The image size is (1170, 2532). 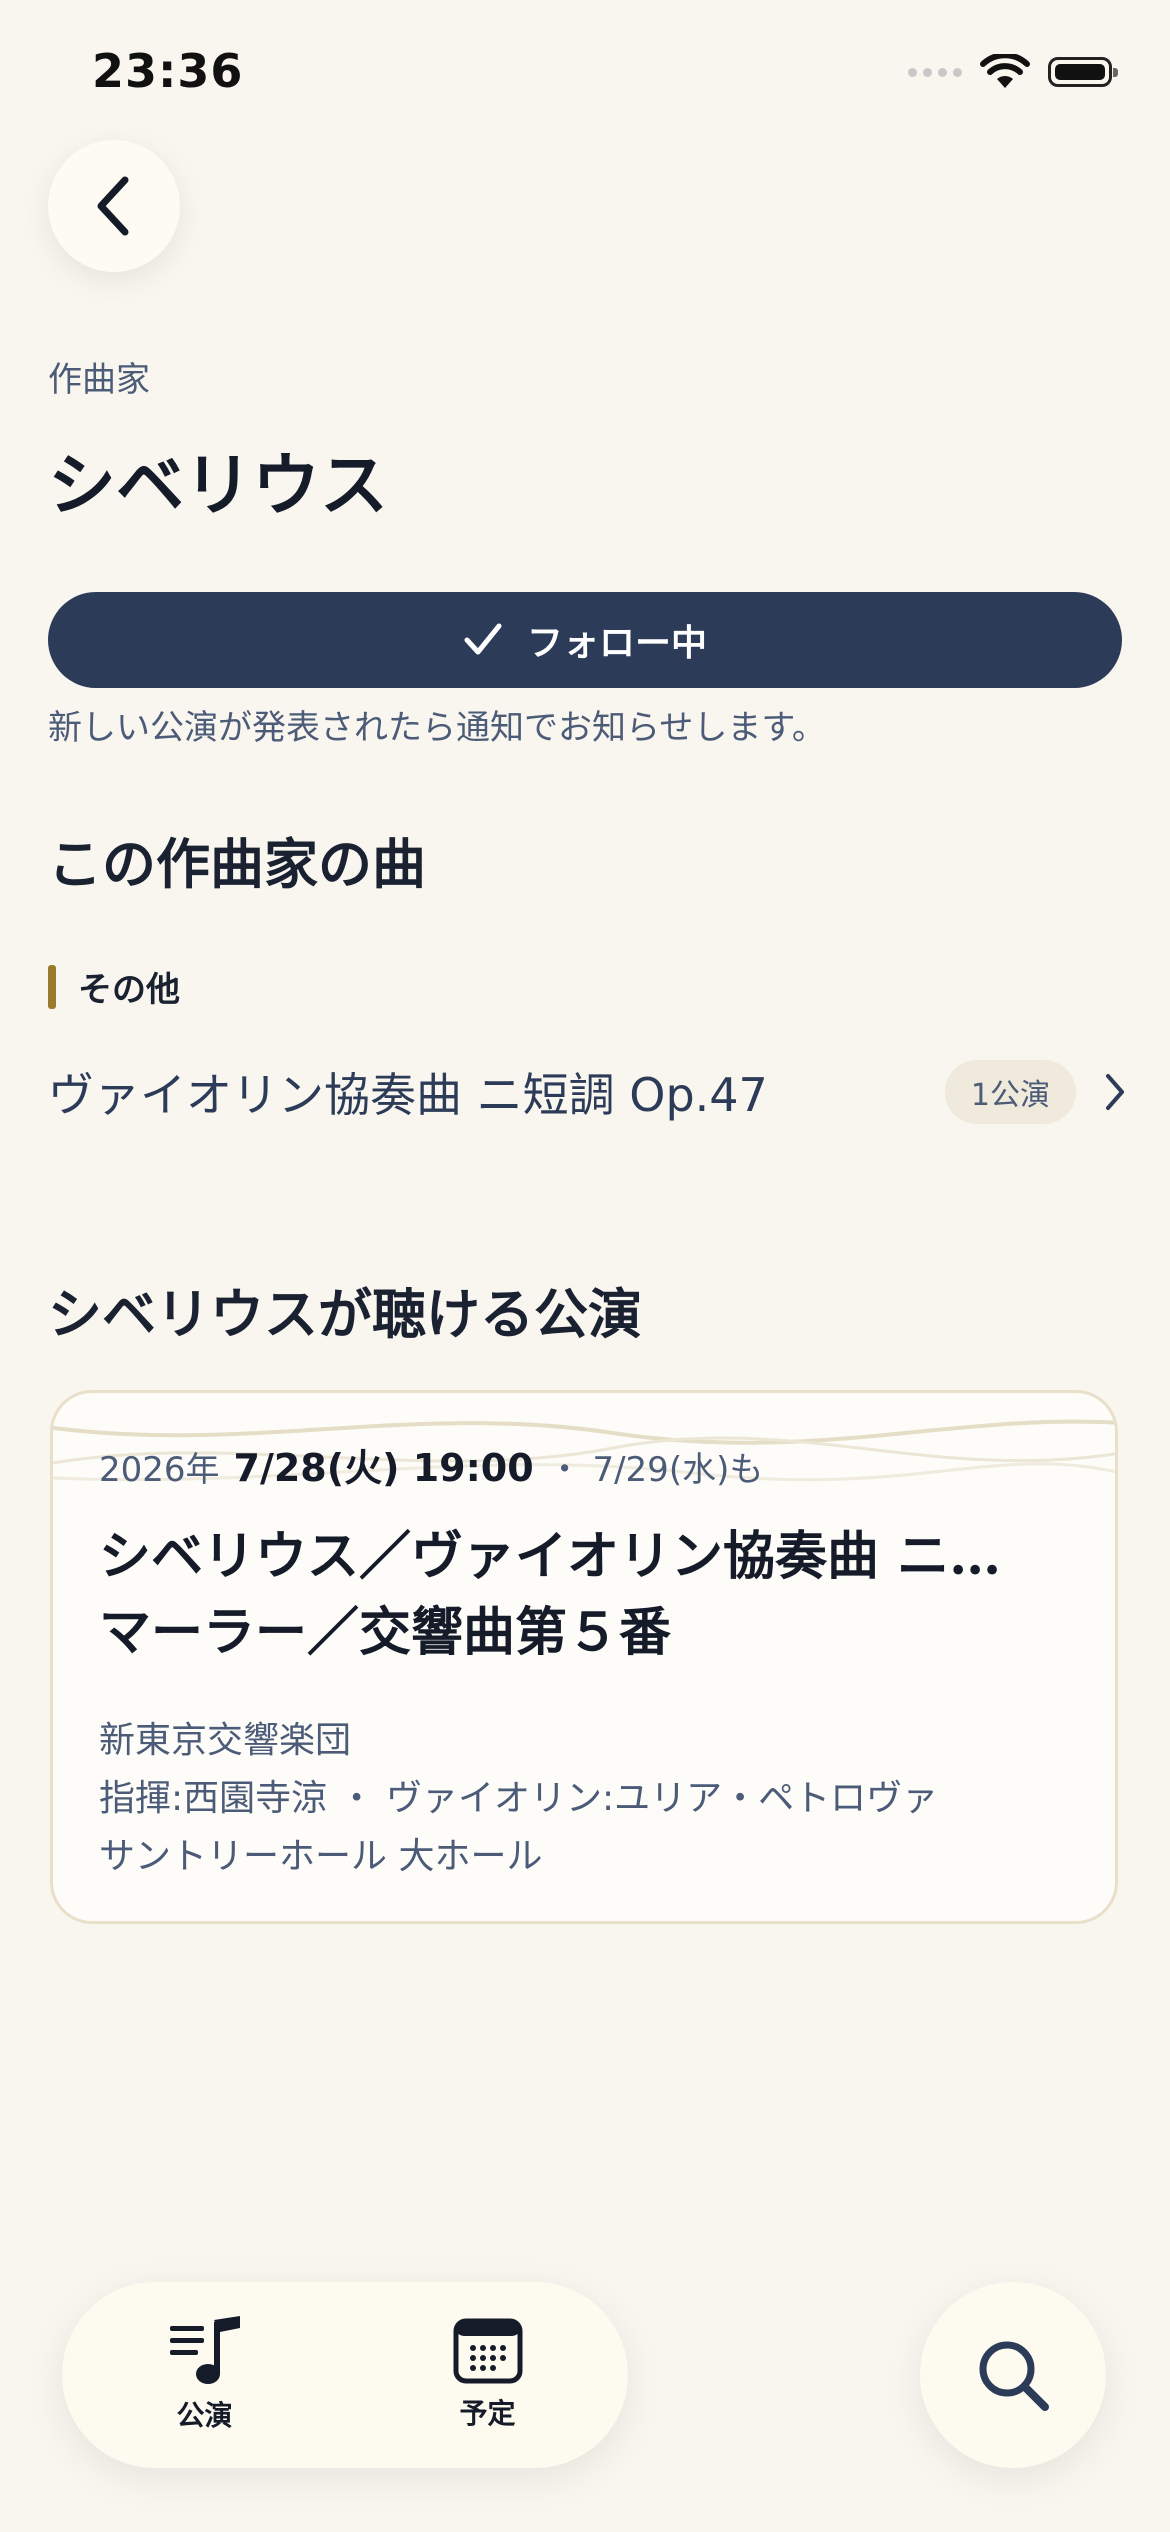 I want to click on cellular-signal-icon, so click(x=935, y=72).